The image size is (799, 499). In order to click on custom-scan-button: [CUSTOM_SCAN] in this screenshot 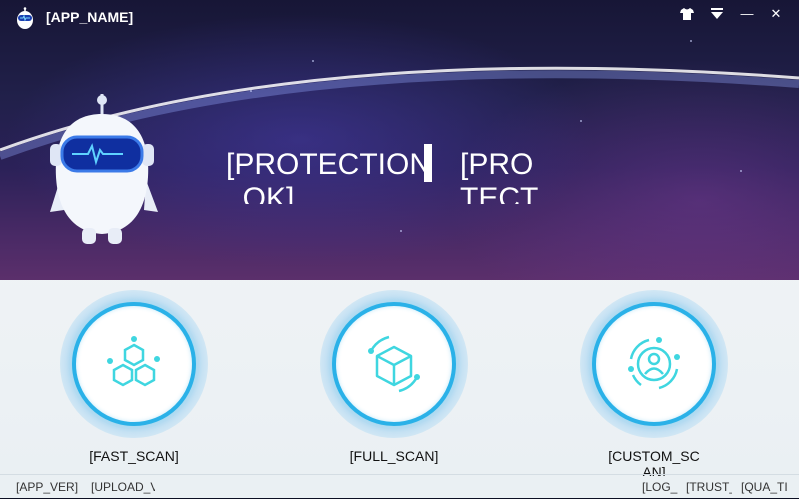, I will do `click(654, 381)`.